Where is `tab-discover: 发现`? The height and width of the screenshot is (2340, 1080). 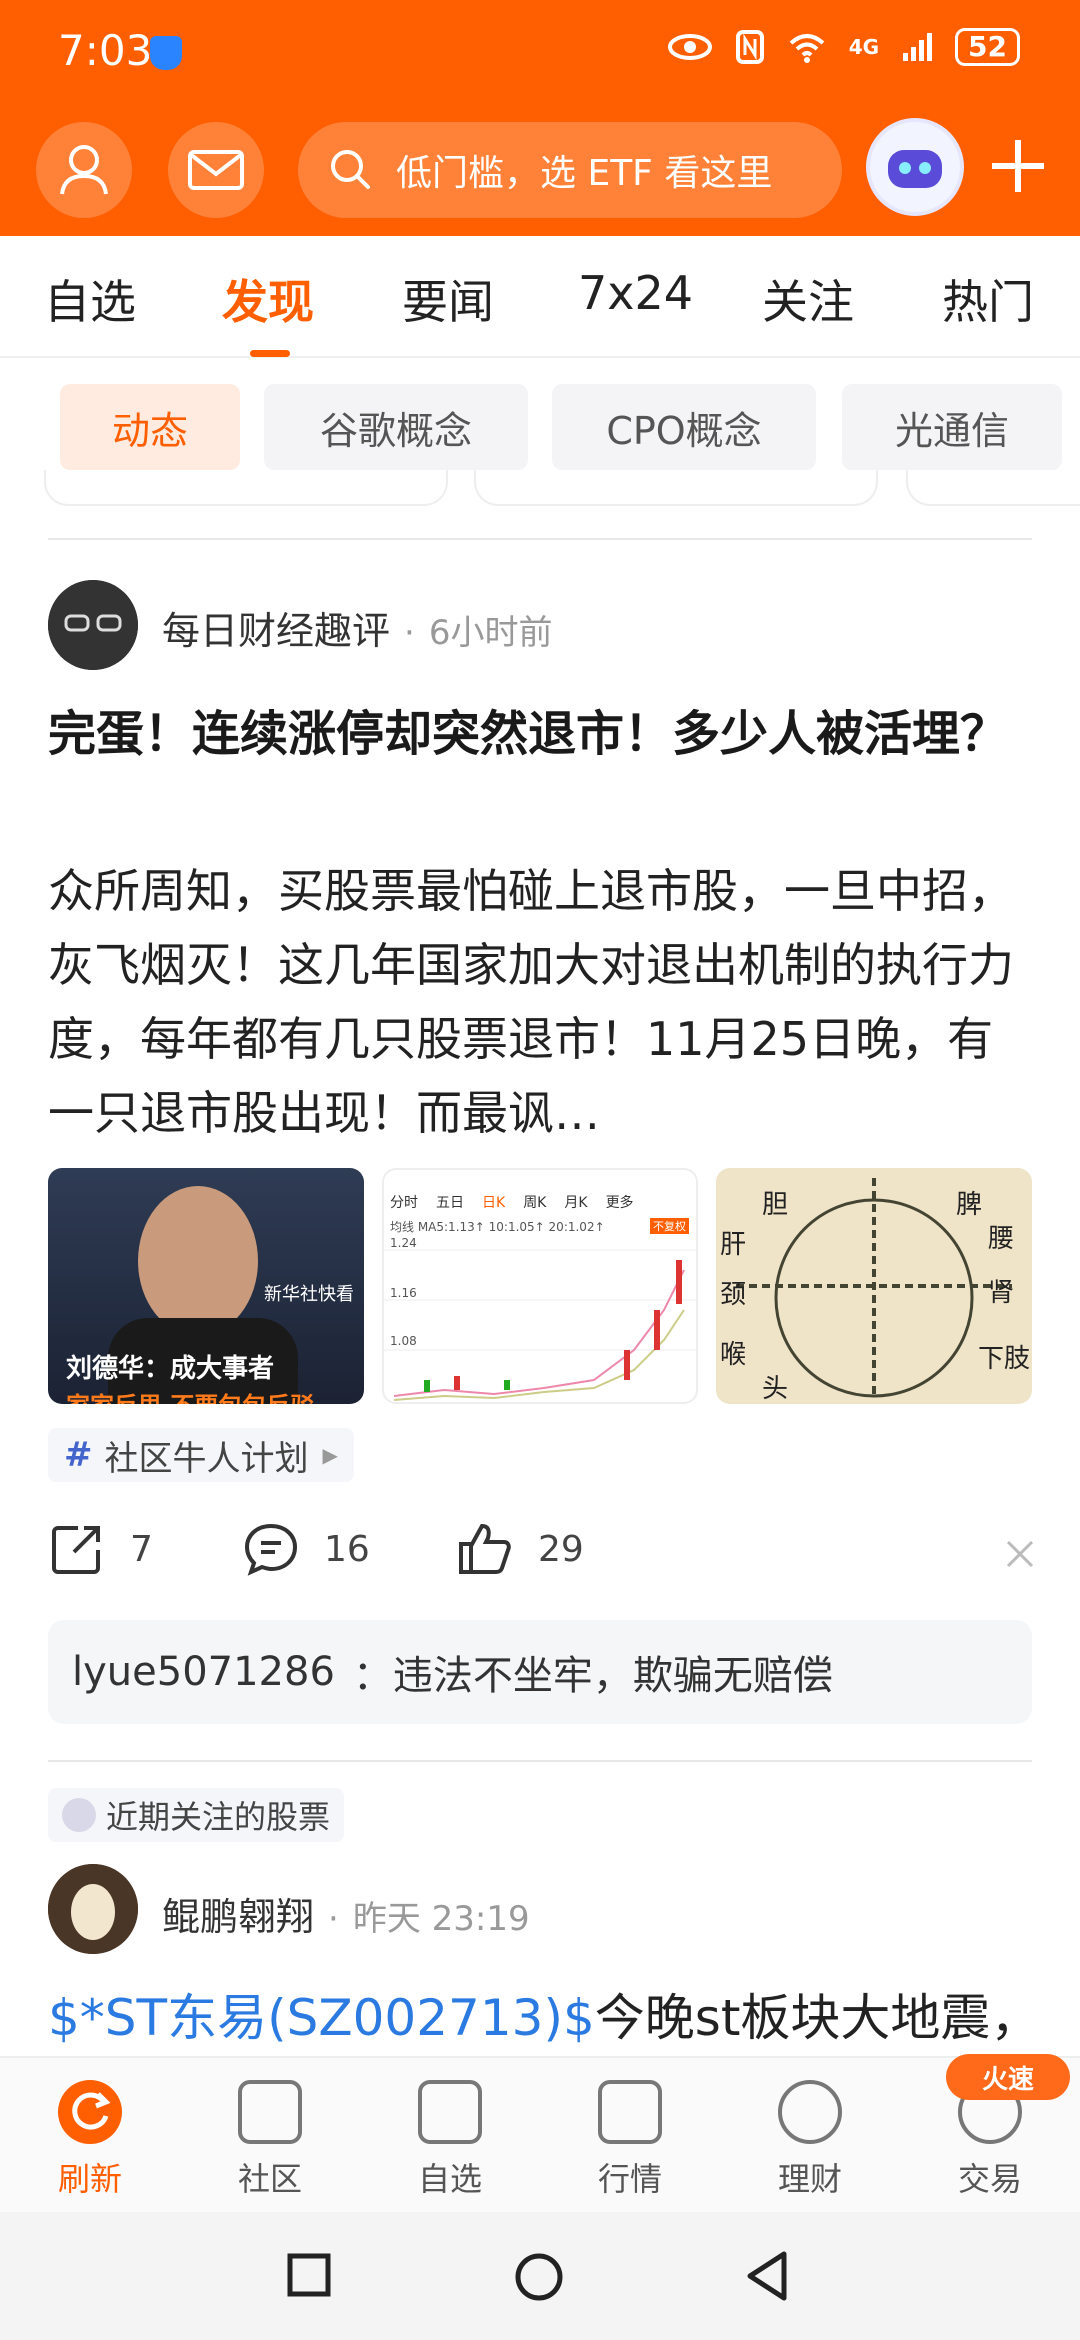
tab-discover: 发现 is located at coordinates (268, 299).